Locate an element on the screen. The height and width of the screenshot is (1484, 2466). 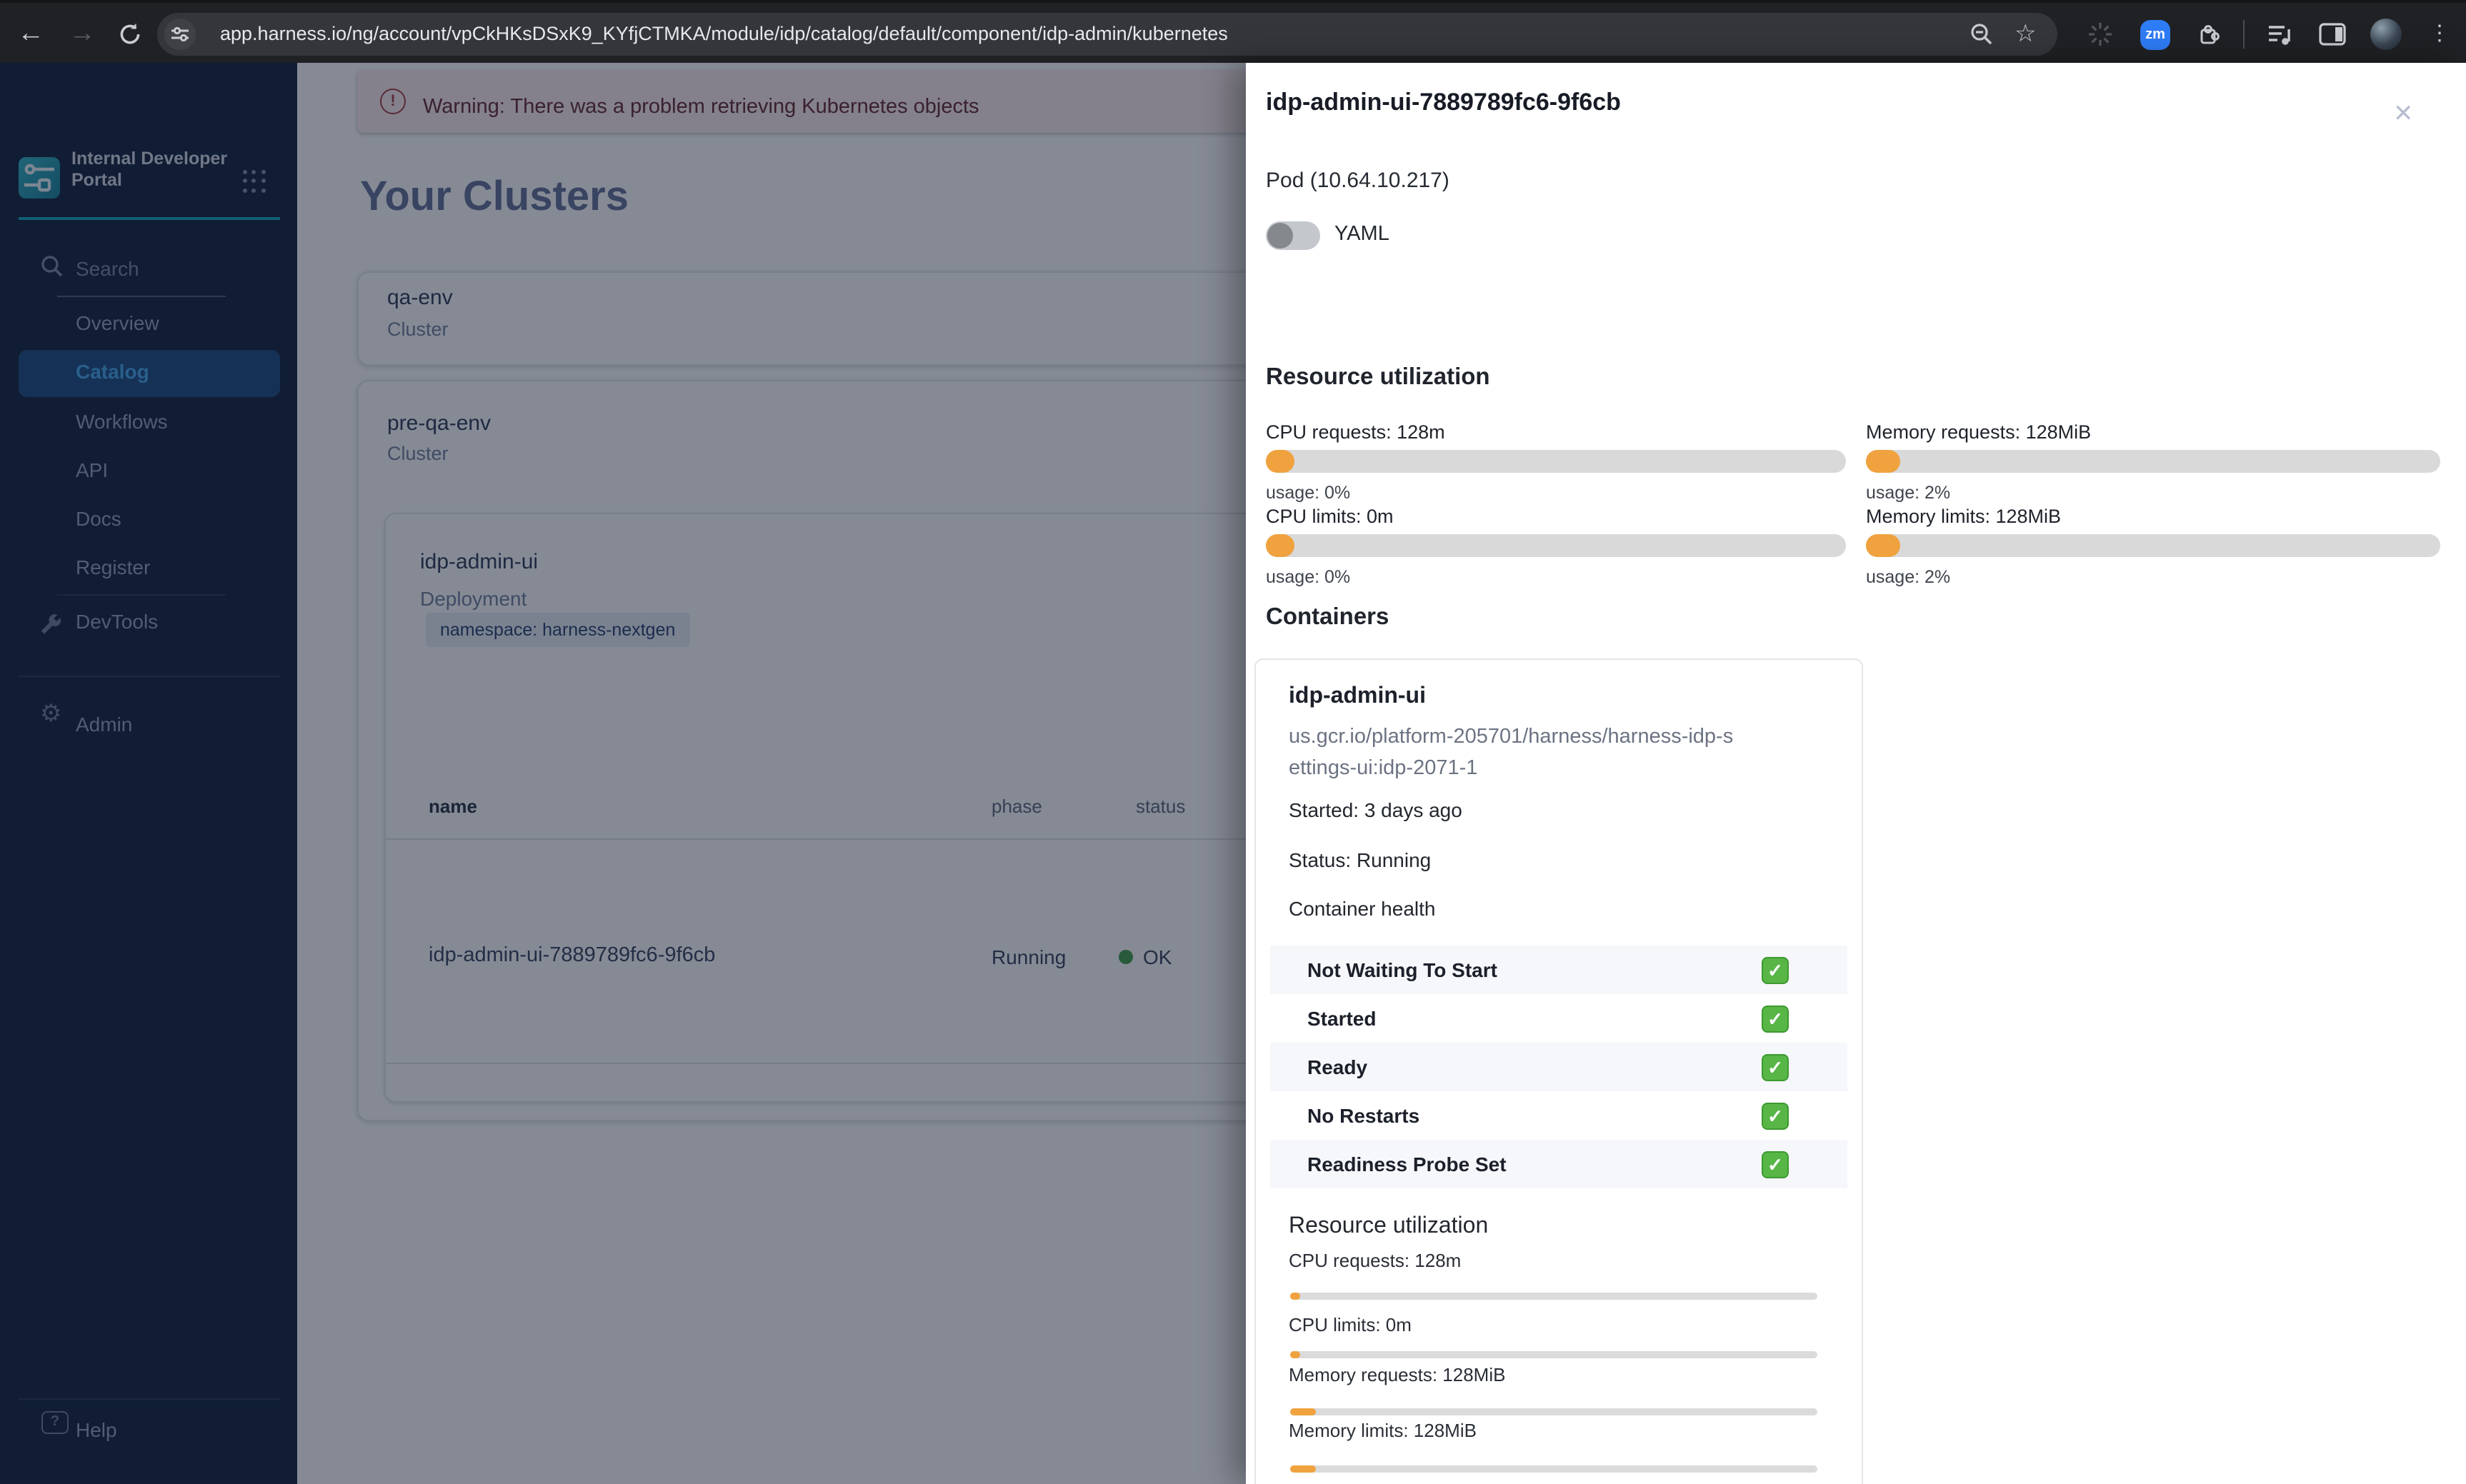
container-name: idp-admin-ui is located at coordinates (1357, 696).